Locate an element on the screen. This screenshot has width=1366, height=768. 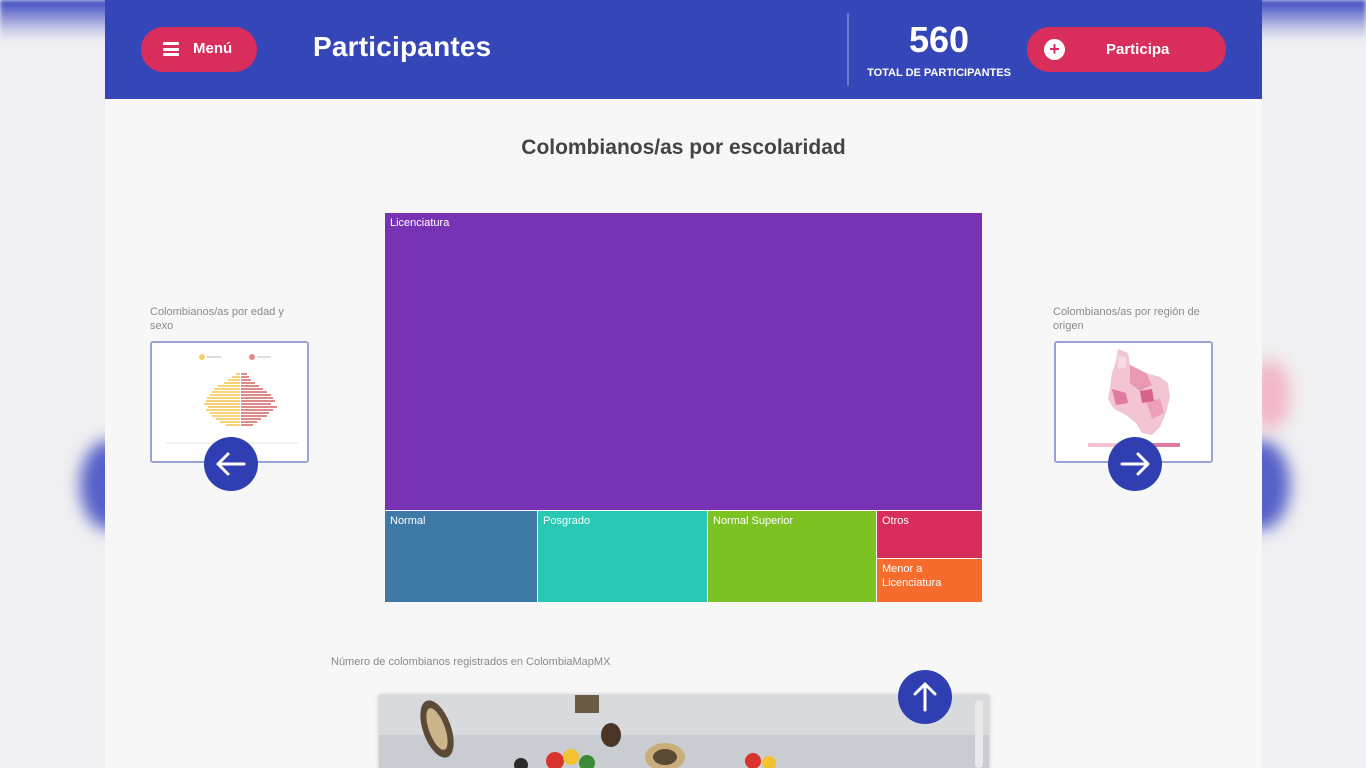
scroll-top-button is located at coordinates (925, 697).